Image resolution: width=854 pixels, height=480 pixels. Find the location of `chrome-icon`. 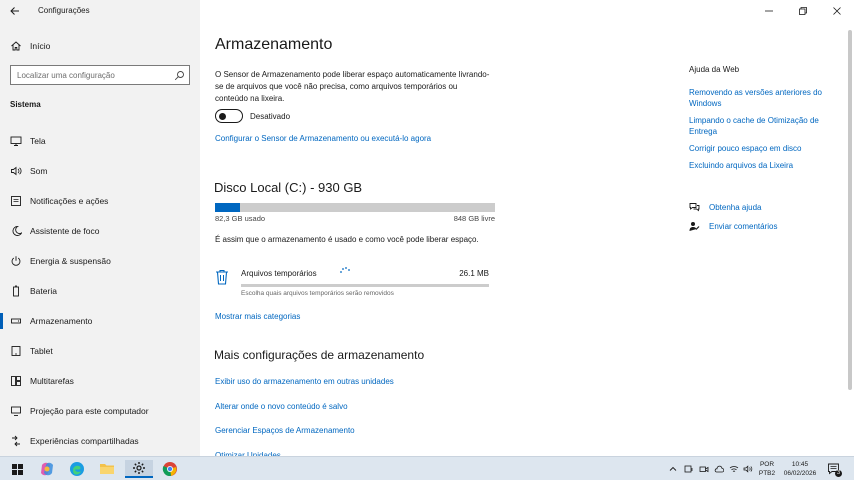

chrome-icon is located at coordinates (169, 469).